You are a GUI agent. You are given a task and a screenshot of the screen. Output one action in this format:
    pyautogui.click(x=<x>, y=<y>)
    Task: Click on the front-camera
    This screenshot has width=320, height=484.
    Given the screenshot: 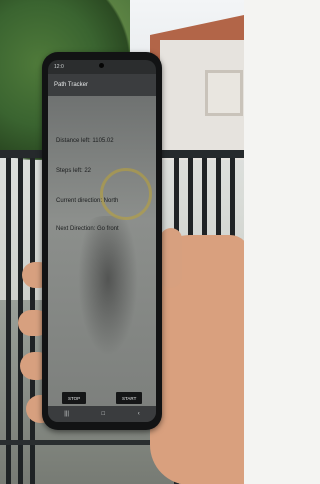 What is the action you would take?
    pyautogui.click(x=101, y=65)
    